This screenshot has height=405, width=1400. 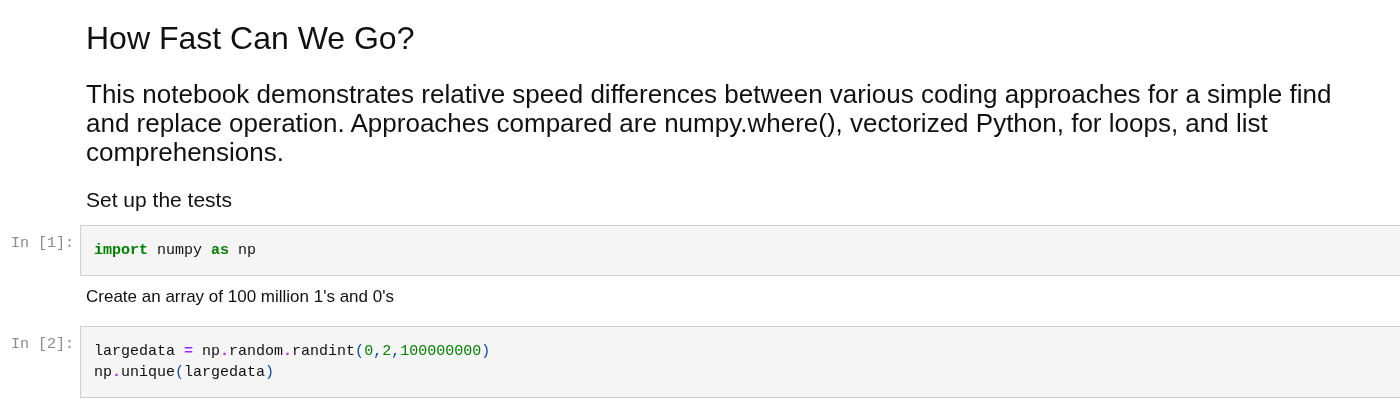 I want to click on code-line: largedata = np.random.randint(0,2,100000000), so click(x=292, y=352).